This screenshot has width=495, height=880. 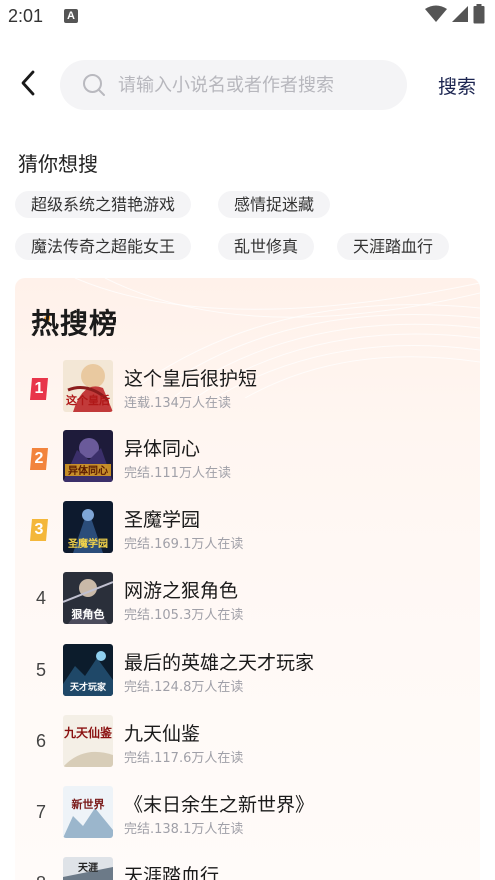 I want to click on ranking-item: 2 异体同心 异体同心 完结.111万人在读, so click(x=247, y=458).